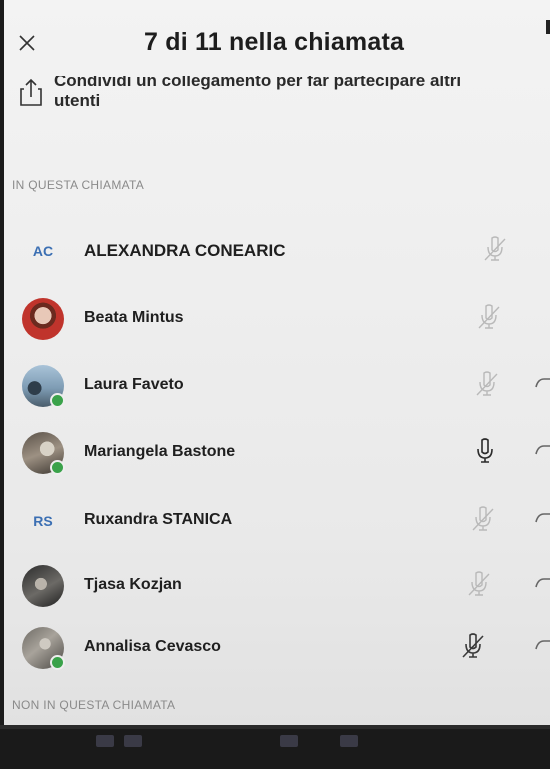 The height and width of the screenshot is (769, 550). What do you see at coordinates (77, 100) in the screenshot?
I see `share-link-text-line2: utenti` at bounding box center [77, 100].